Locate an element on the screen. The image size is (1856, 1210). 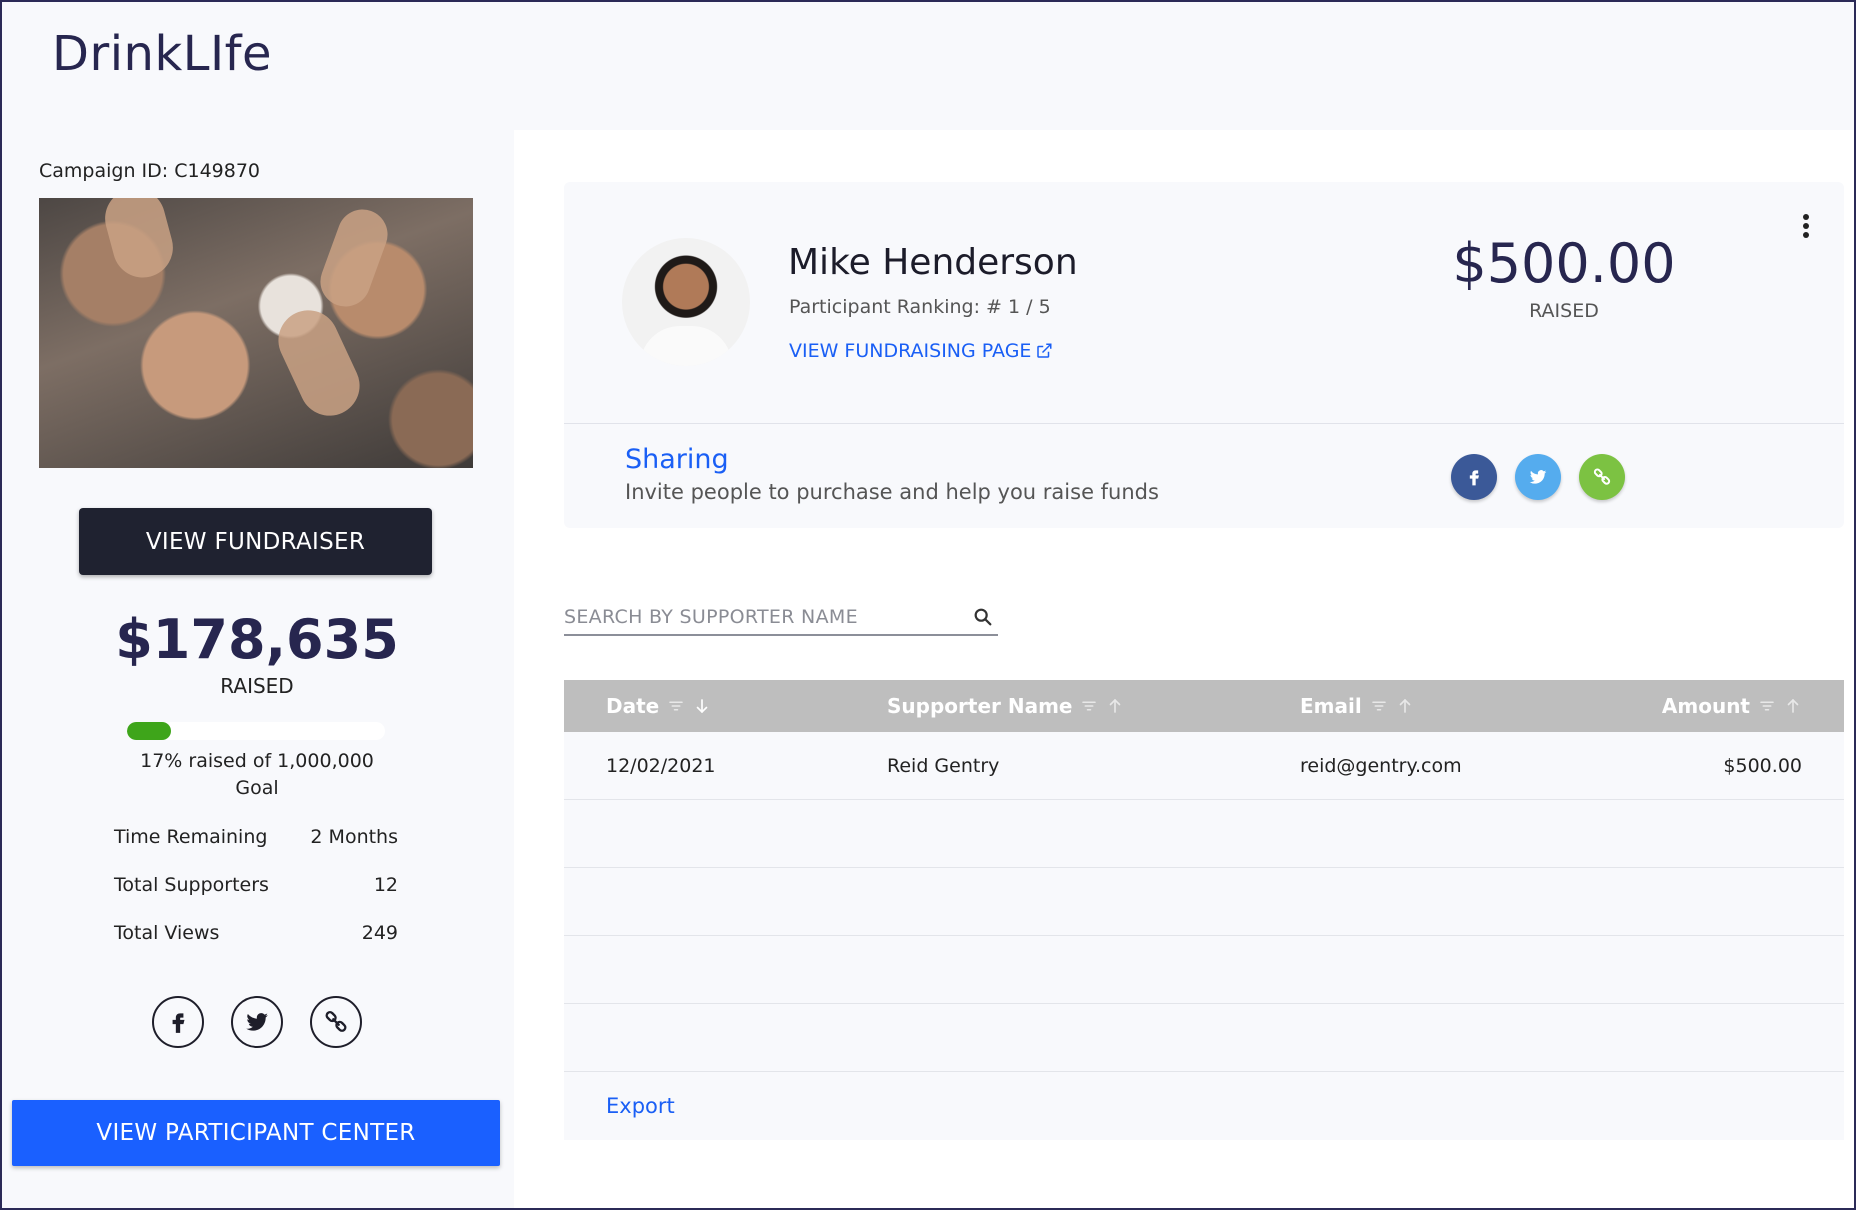
column-header-date: Date is located at coordinates (658, 706).